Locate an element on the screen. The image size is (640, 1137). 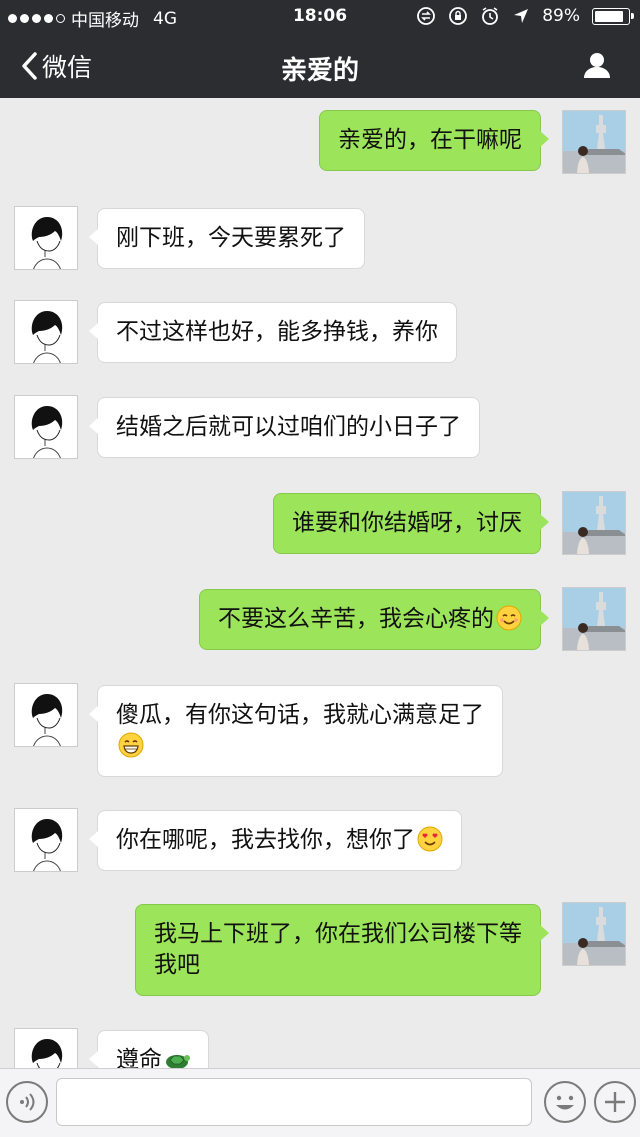
outgoing-message-bubble: 亲爱的，在干嘛呢 is located at coordinates (434, 140).